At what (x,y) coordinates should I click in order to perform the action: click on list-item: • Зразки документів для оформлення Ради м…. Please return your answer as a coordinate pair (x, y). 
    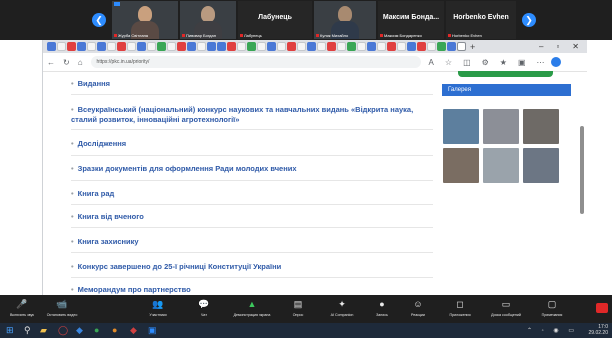
    Looking at the image, I should click on (252, 169).